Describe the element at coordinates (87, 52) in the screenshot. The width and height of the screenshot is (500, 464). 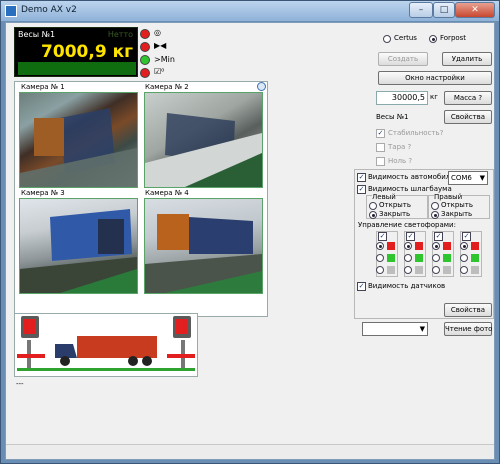
I see `weight-value: 7000,9 кг` at that location.